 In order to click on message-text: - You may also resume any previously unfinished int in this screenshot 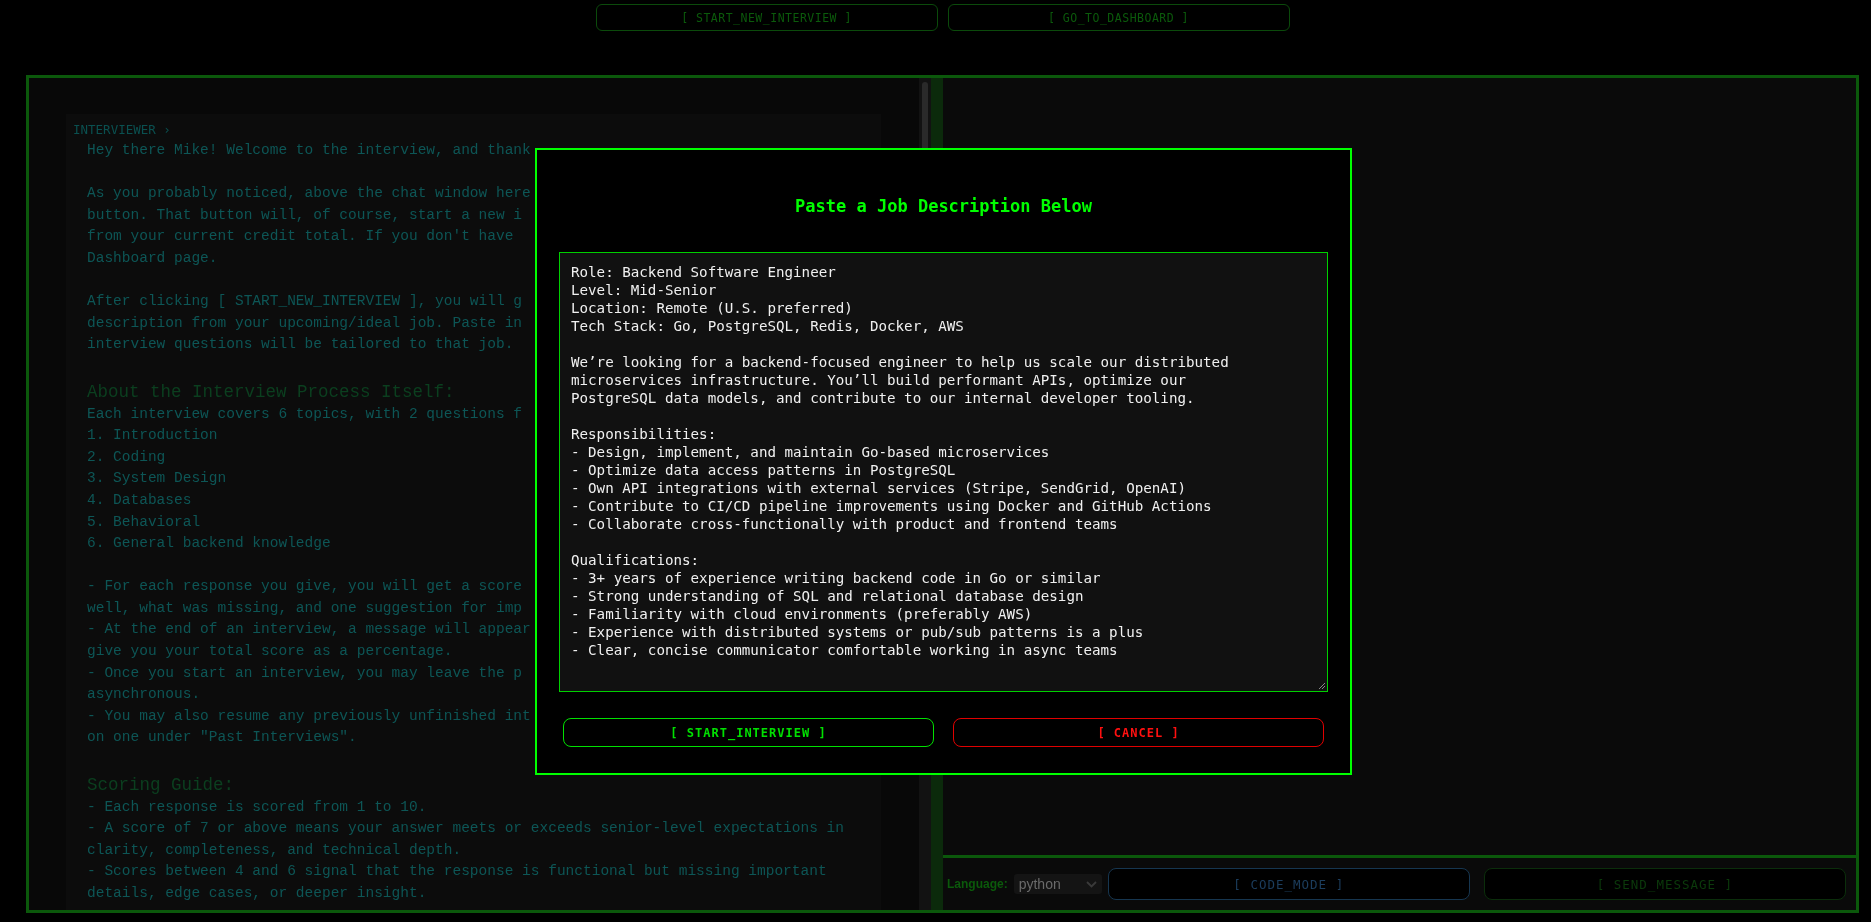, I will do `click(309, 716)`.